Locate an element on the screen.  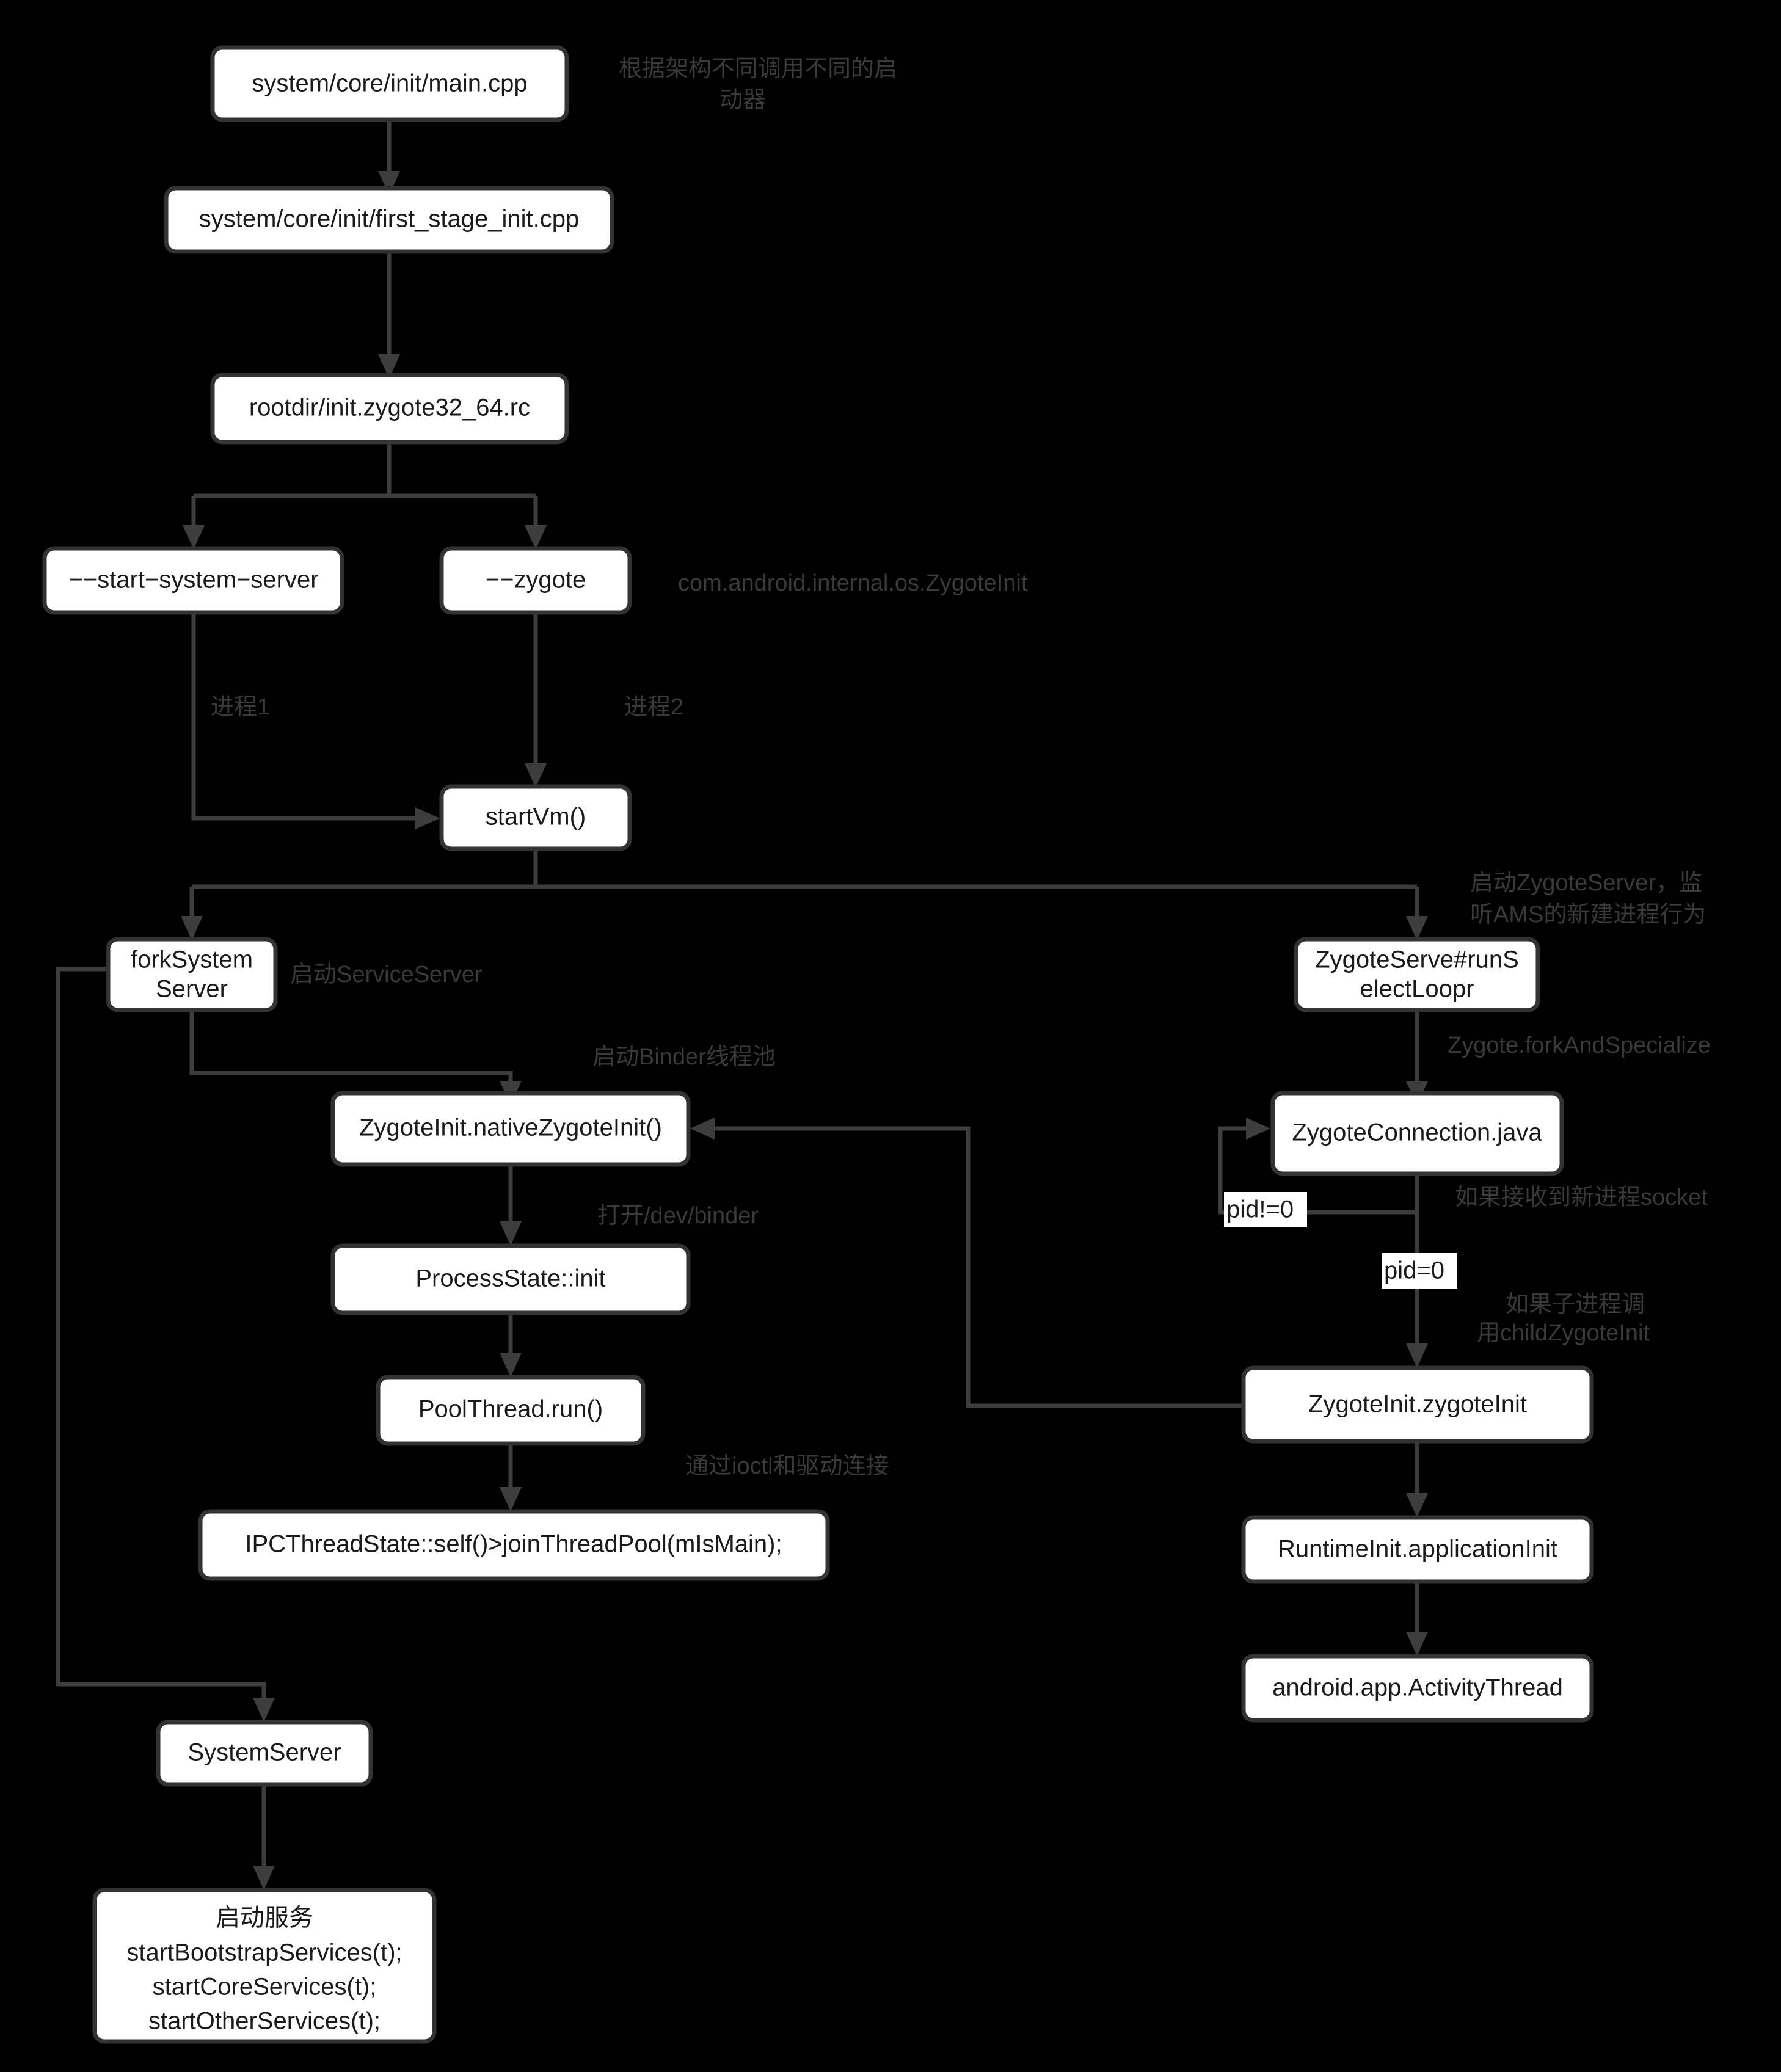
node-zygote-connection-label: ZygoteConnection.java is located at coordinates (1417, 1132).